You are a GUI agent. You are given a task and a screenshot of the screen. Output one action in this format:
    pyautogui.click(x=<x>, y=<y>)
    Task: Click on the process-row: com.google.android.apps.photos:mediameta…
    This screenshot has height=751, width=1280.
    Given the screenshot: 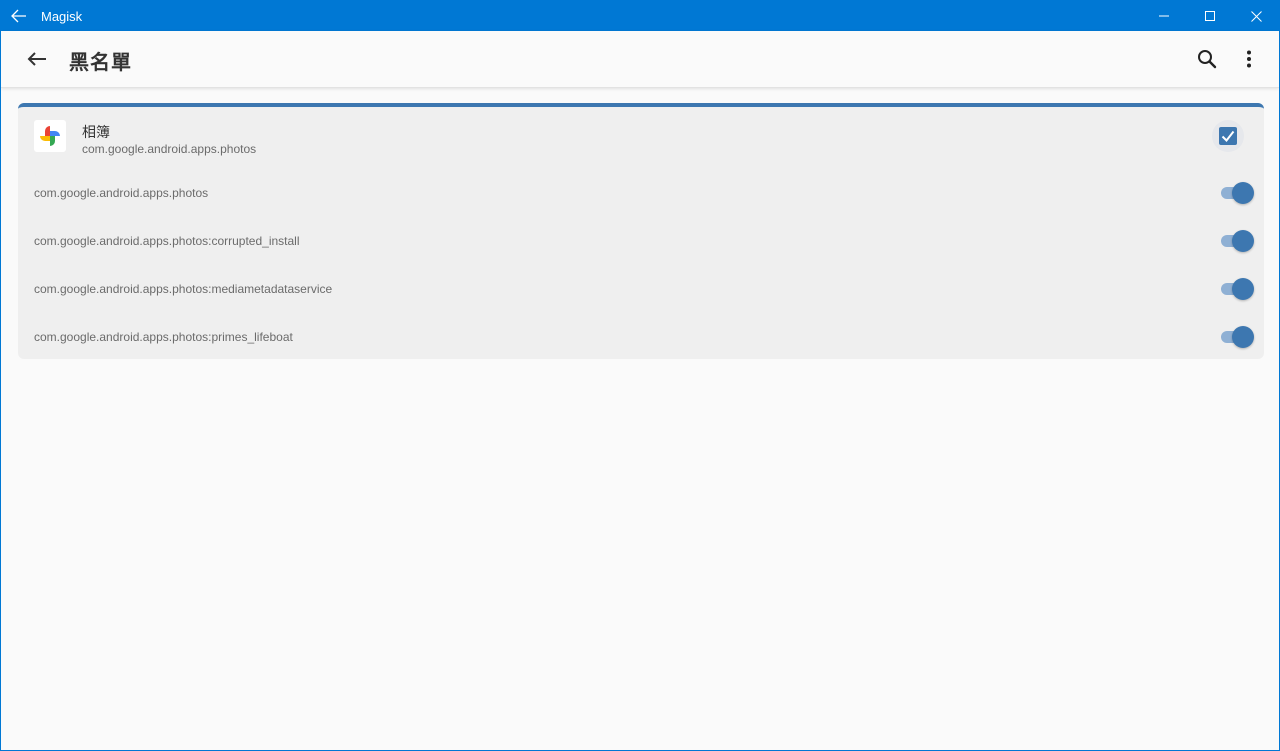 What is the action you would take?
    pyautogui.click(x=641, y=289)
    